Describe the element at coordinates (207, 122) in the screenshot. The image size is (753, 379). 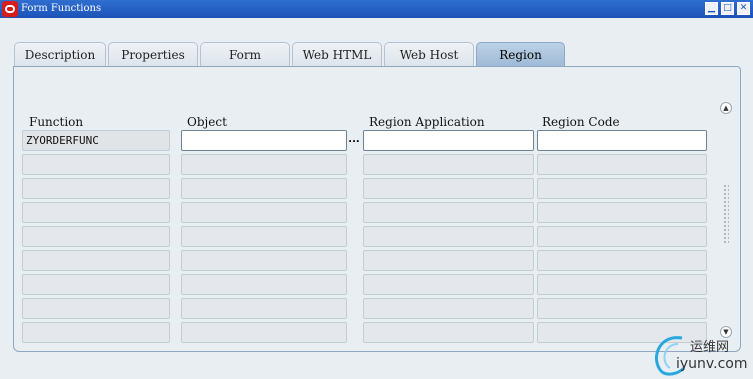
I see `column-header-object: Object` at that location.